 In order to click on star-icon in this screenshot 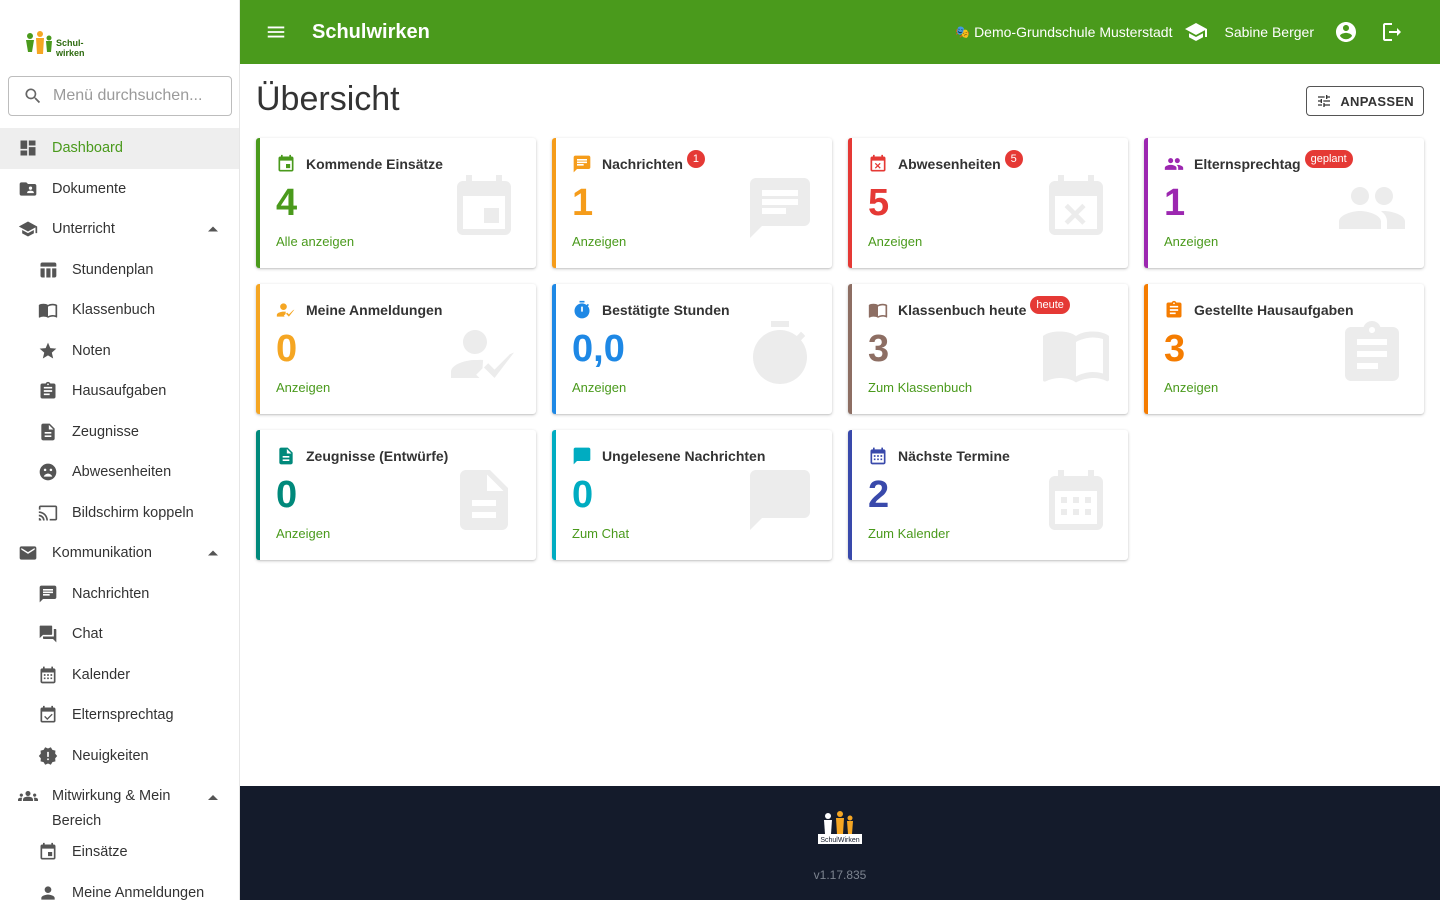, I will do `click(48, 351)`.